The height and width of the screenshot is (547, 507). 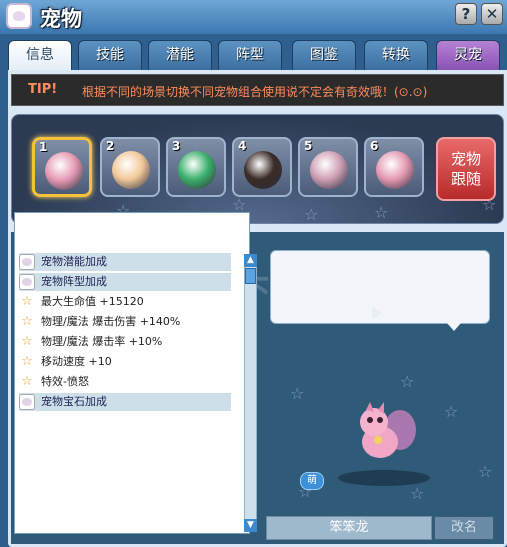 I want to click on title-bar: 宠物 ? ✕, so click(x=253, y=17).